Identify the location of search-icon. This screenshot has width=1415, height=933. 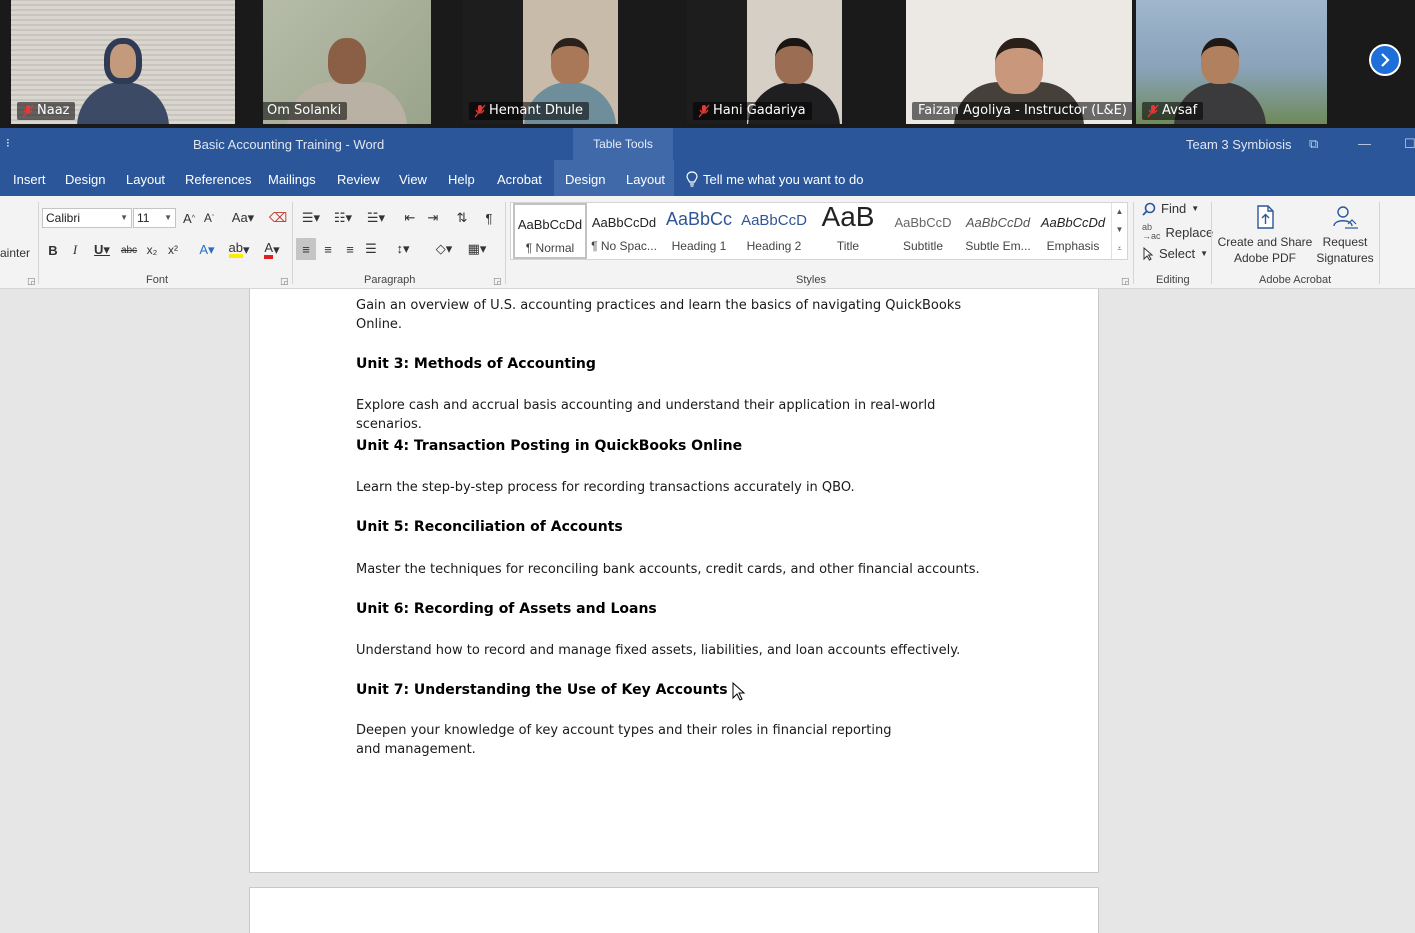
(1149, 209).